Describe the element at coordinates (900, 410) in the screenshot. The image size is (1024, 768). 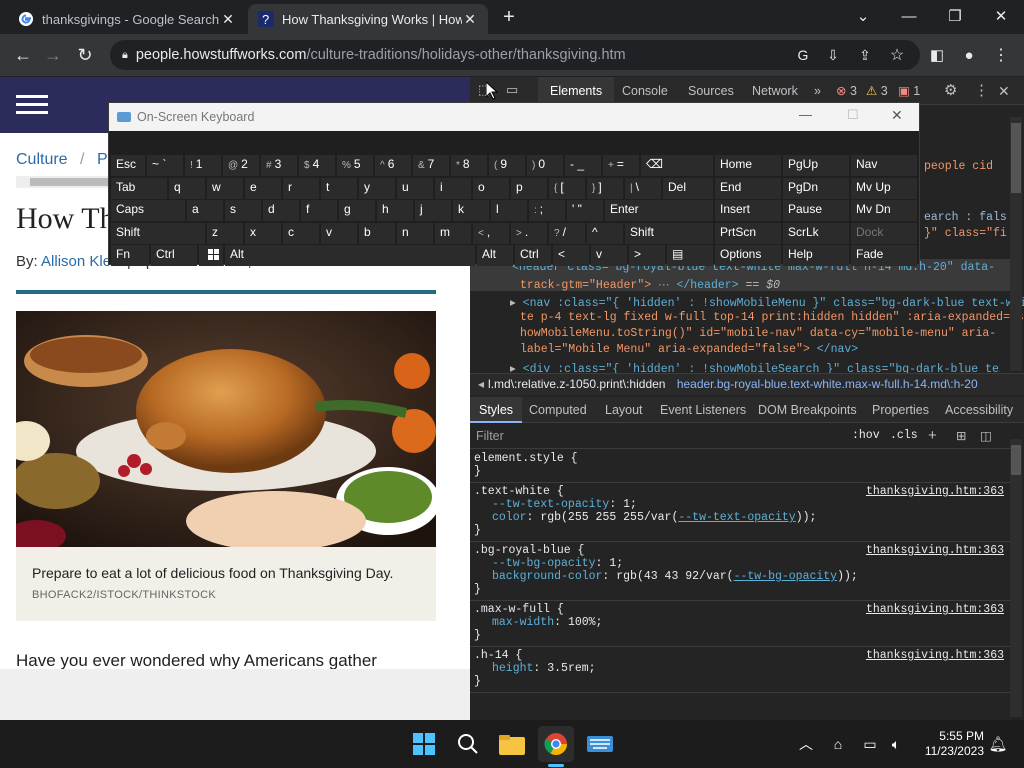
I see `tab-properties: Properties` at that location.